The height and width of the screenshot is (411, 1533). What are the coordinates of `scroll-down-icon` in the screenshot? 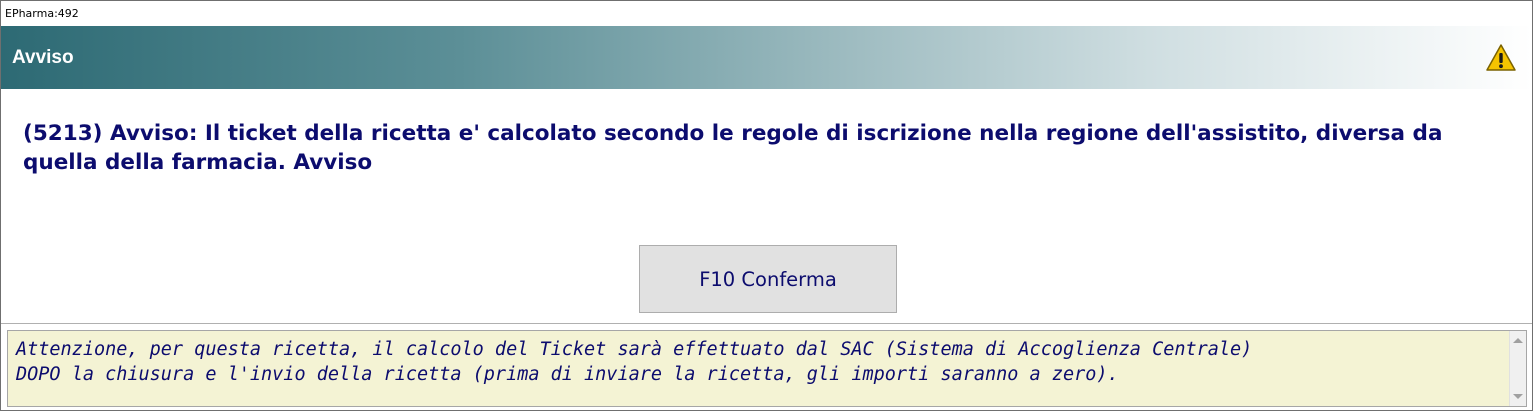 It's located at (1518, 396).